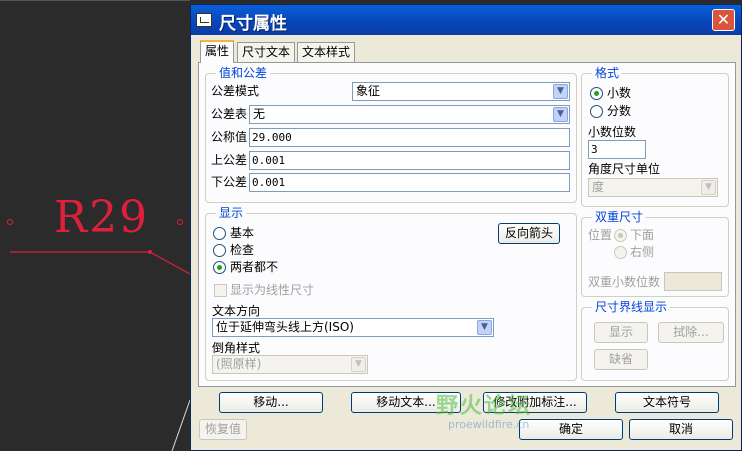 The height and width of the screenshot is (451, 742). What do you see at coordinates (571, 429) in the screenshot?
I see `ok-button: 确定` at bounding box center [571, 429].